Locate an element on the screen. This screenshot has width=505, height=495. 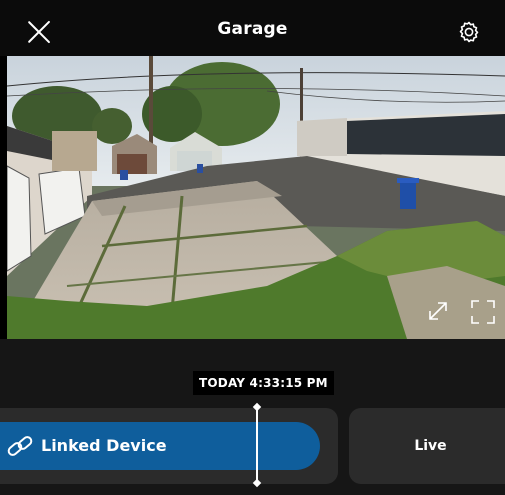
timestamp-label: TODAY 4:33:15 PM is located at coordinates (263, 383).